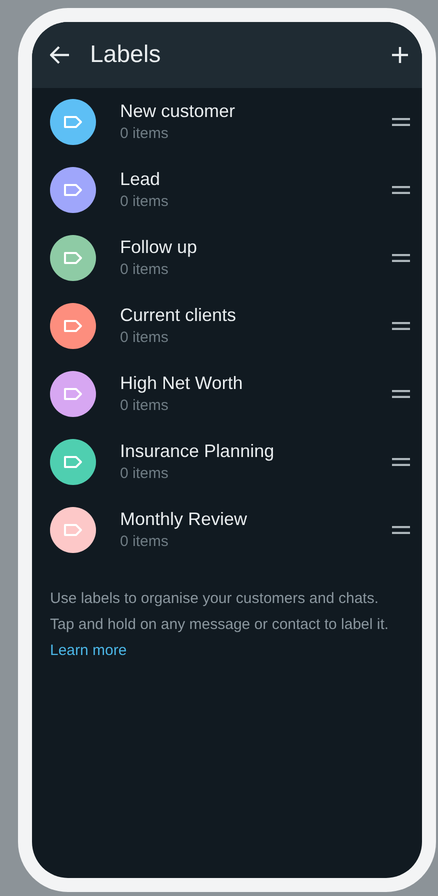 The width and height of the screenshot is (438, 896). What do you see at coordinates (179, 315) in the screenshot?
I see `label-name: Current clients` at bounding box center [179, 315].